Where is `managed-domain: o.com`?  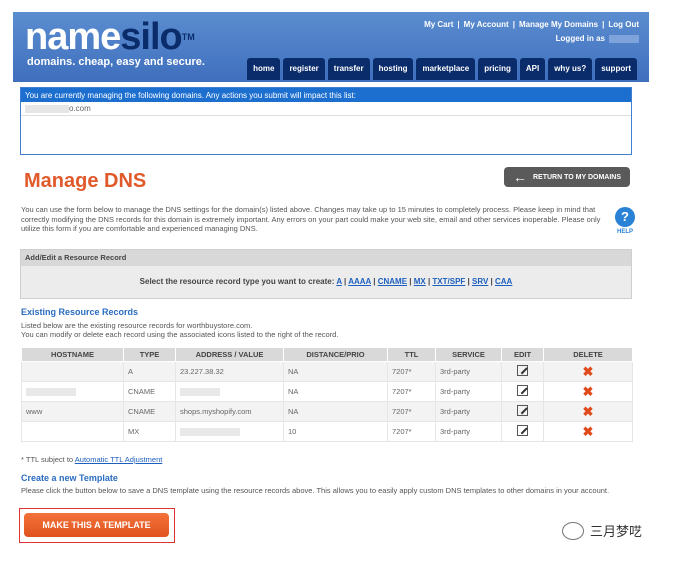
managed-domain: o.com is located at coordinates (326, 109).